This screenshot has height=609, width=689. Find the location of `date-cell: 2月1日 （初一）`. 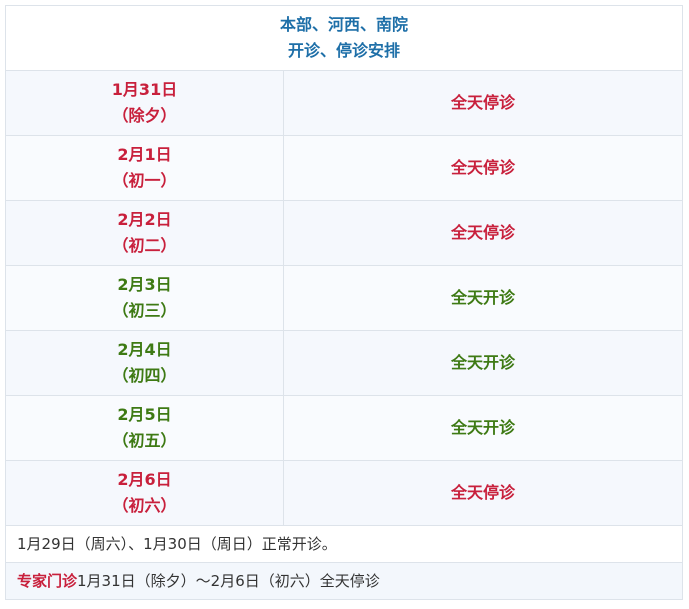

date-cell: 2月1日 （初一） is located at coordinates (144, 168).